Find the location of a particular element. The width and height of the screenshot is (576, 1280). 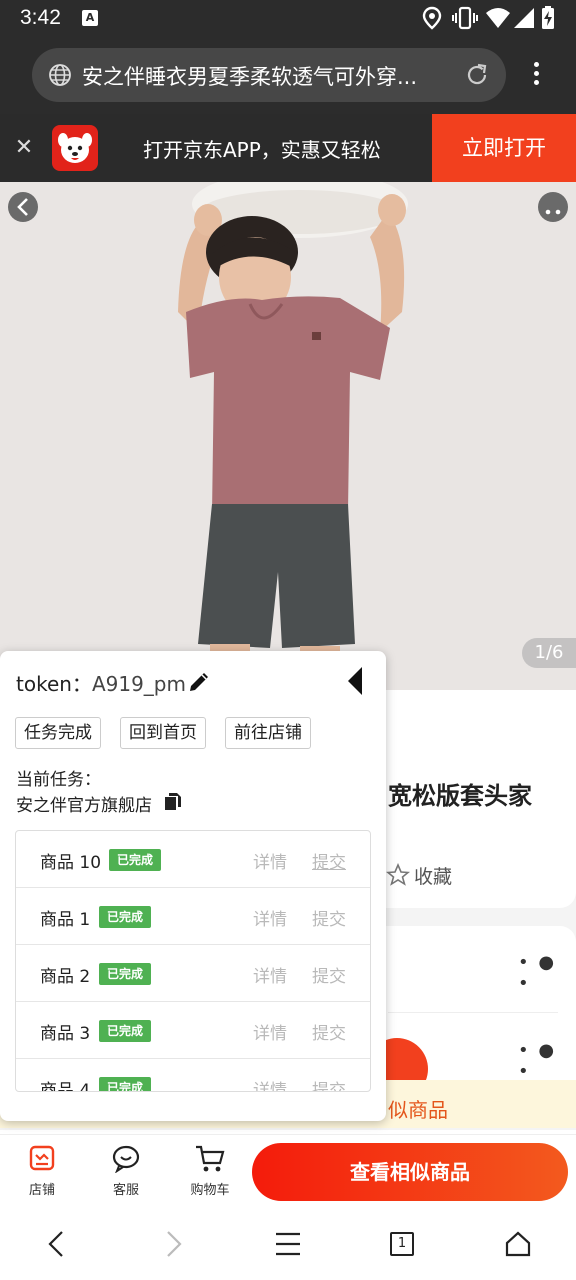

nav-home-icon is located at coordinates (518, 1244).